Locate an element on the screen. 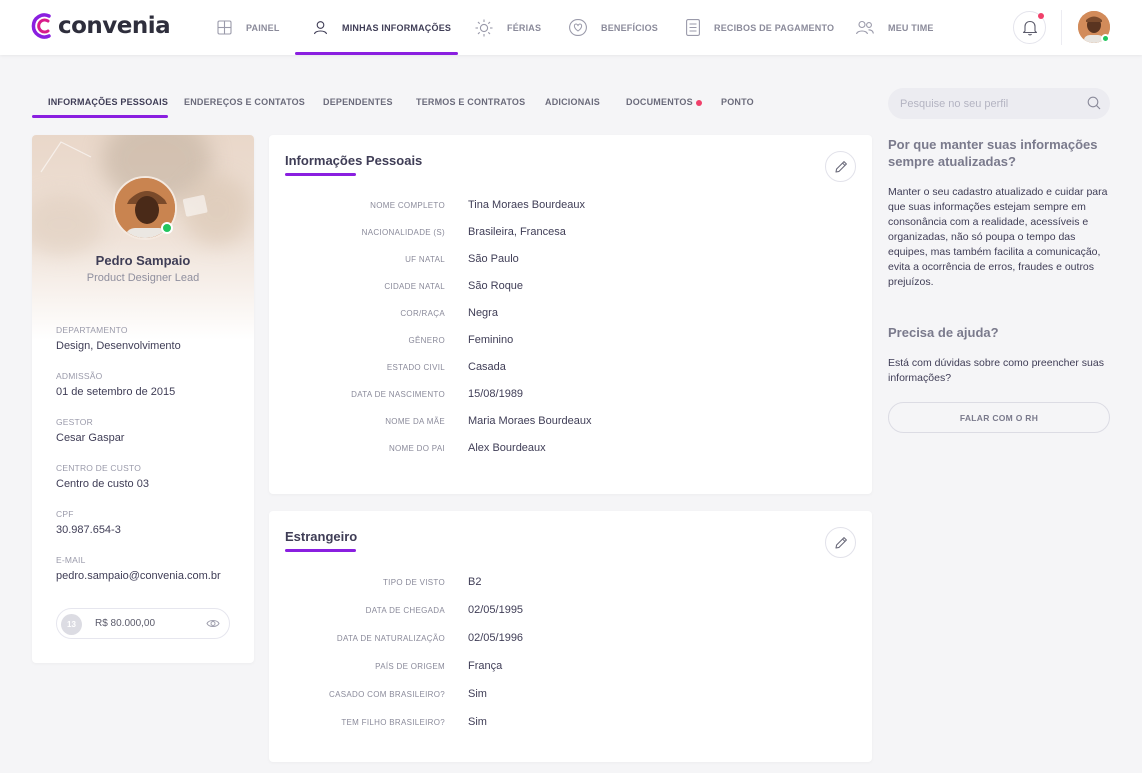  row-value: 15/08/1989 is located at coordinates (496, 394).